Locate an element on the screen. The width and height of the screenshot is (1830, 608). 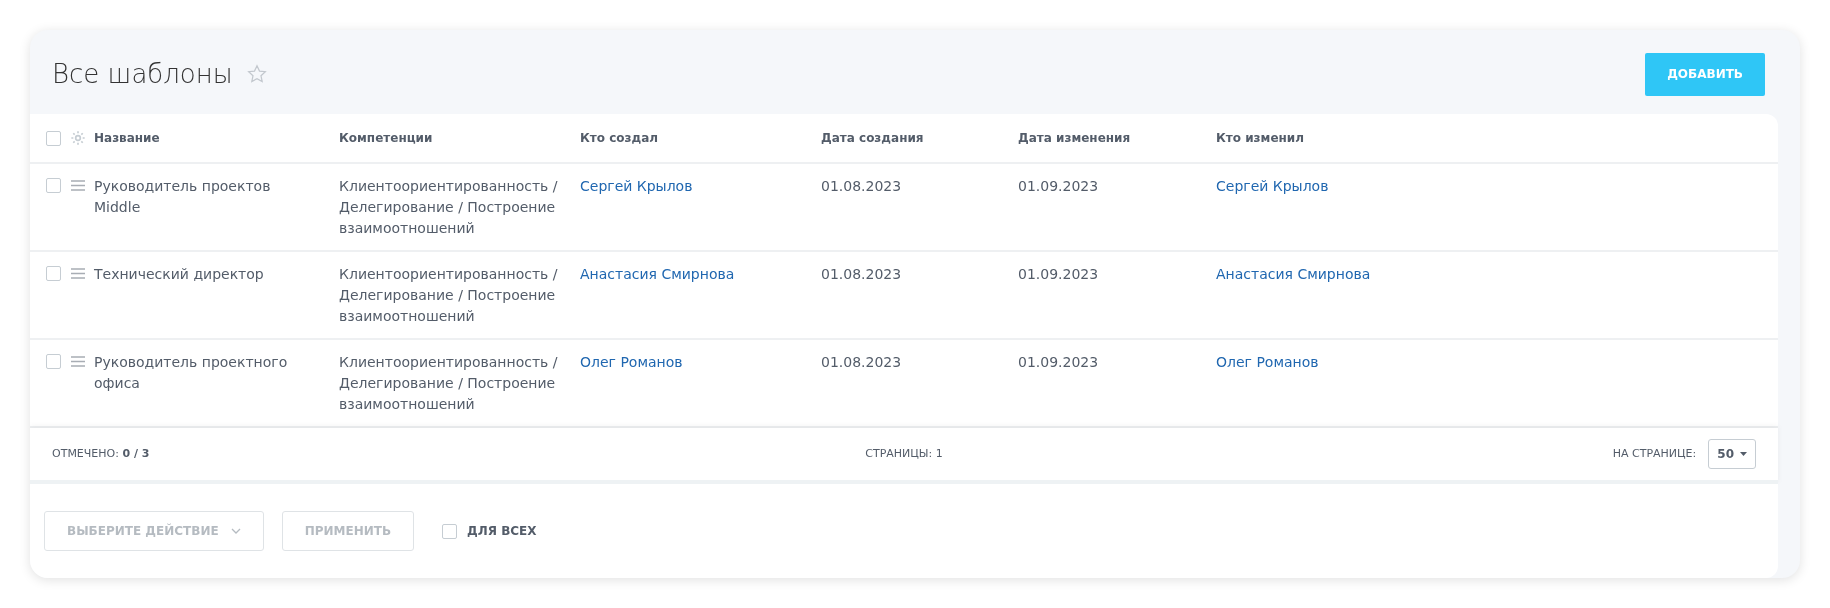
modifier-link: Анастасия Смирнова is located at coordinates (1293, 274).